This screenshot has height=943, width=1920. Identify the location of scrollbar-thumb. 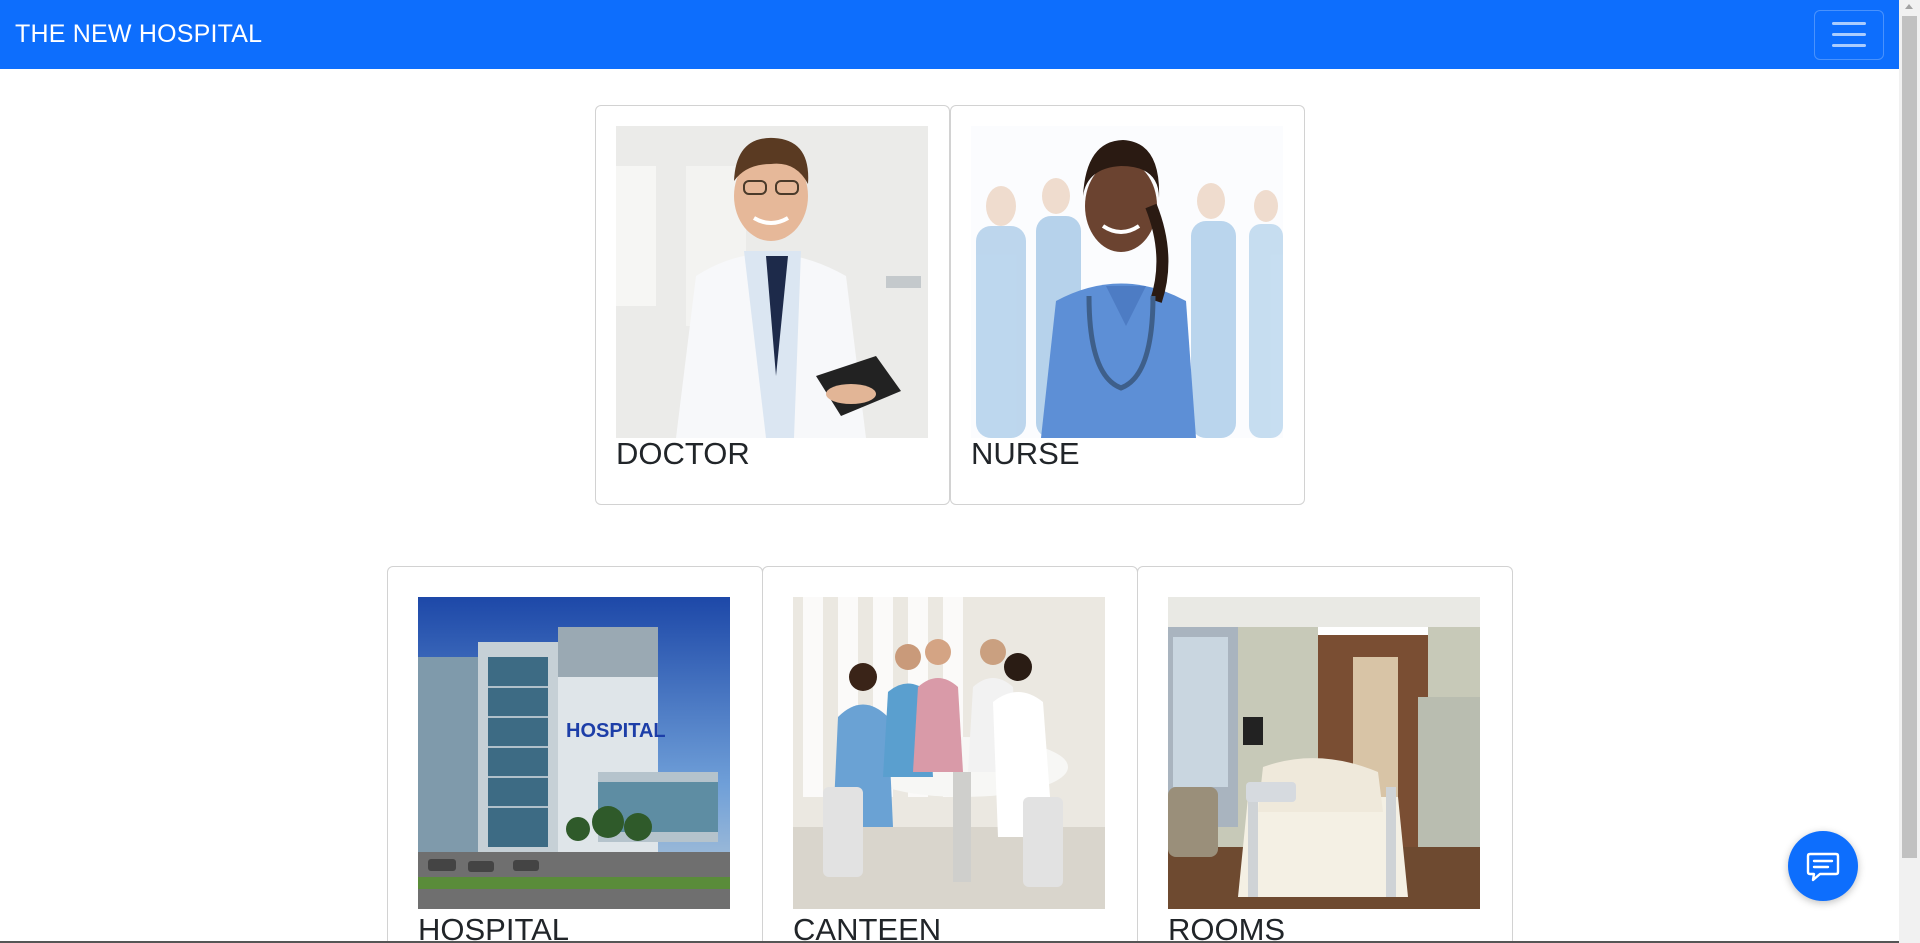
(1909, 437).